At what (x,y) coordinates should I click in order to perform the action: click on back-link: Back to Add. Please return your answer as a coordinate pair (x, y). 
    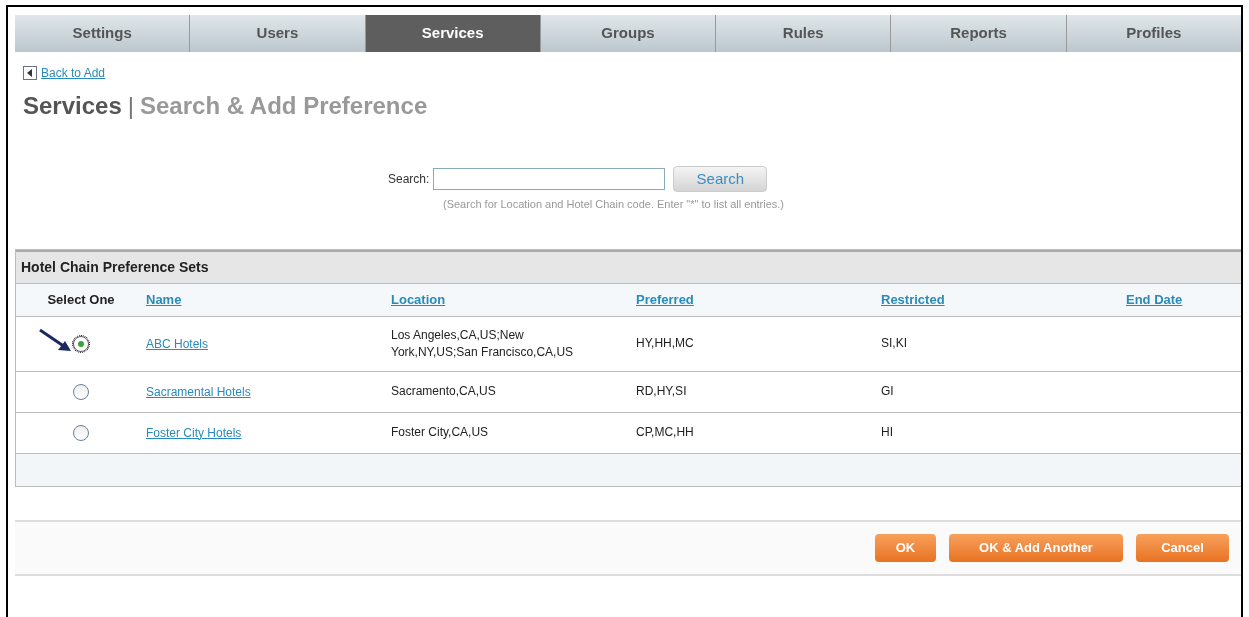
    Looking at the image, I should click on (73, 73).